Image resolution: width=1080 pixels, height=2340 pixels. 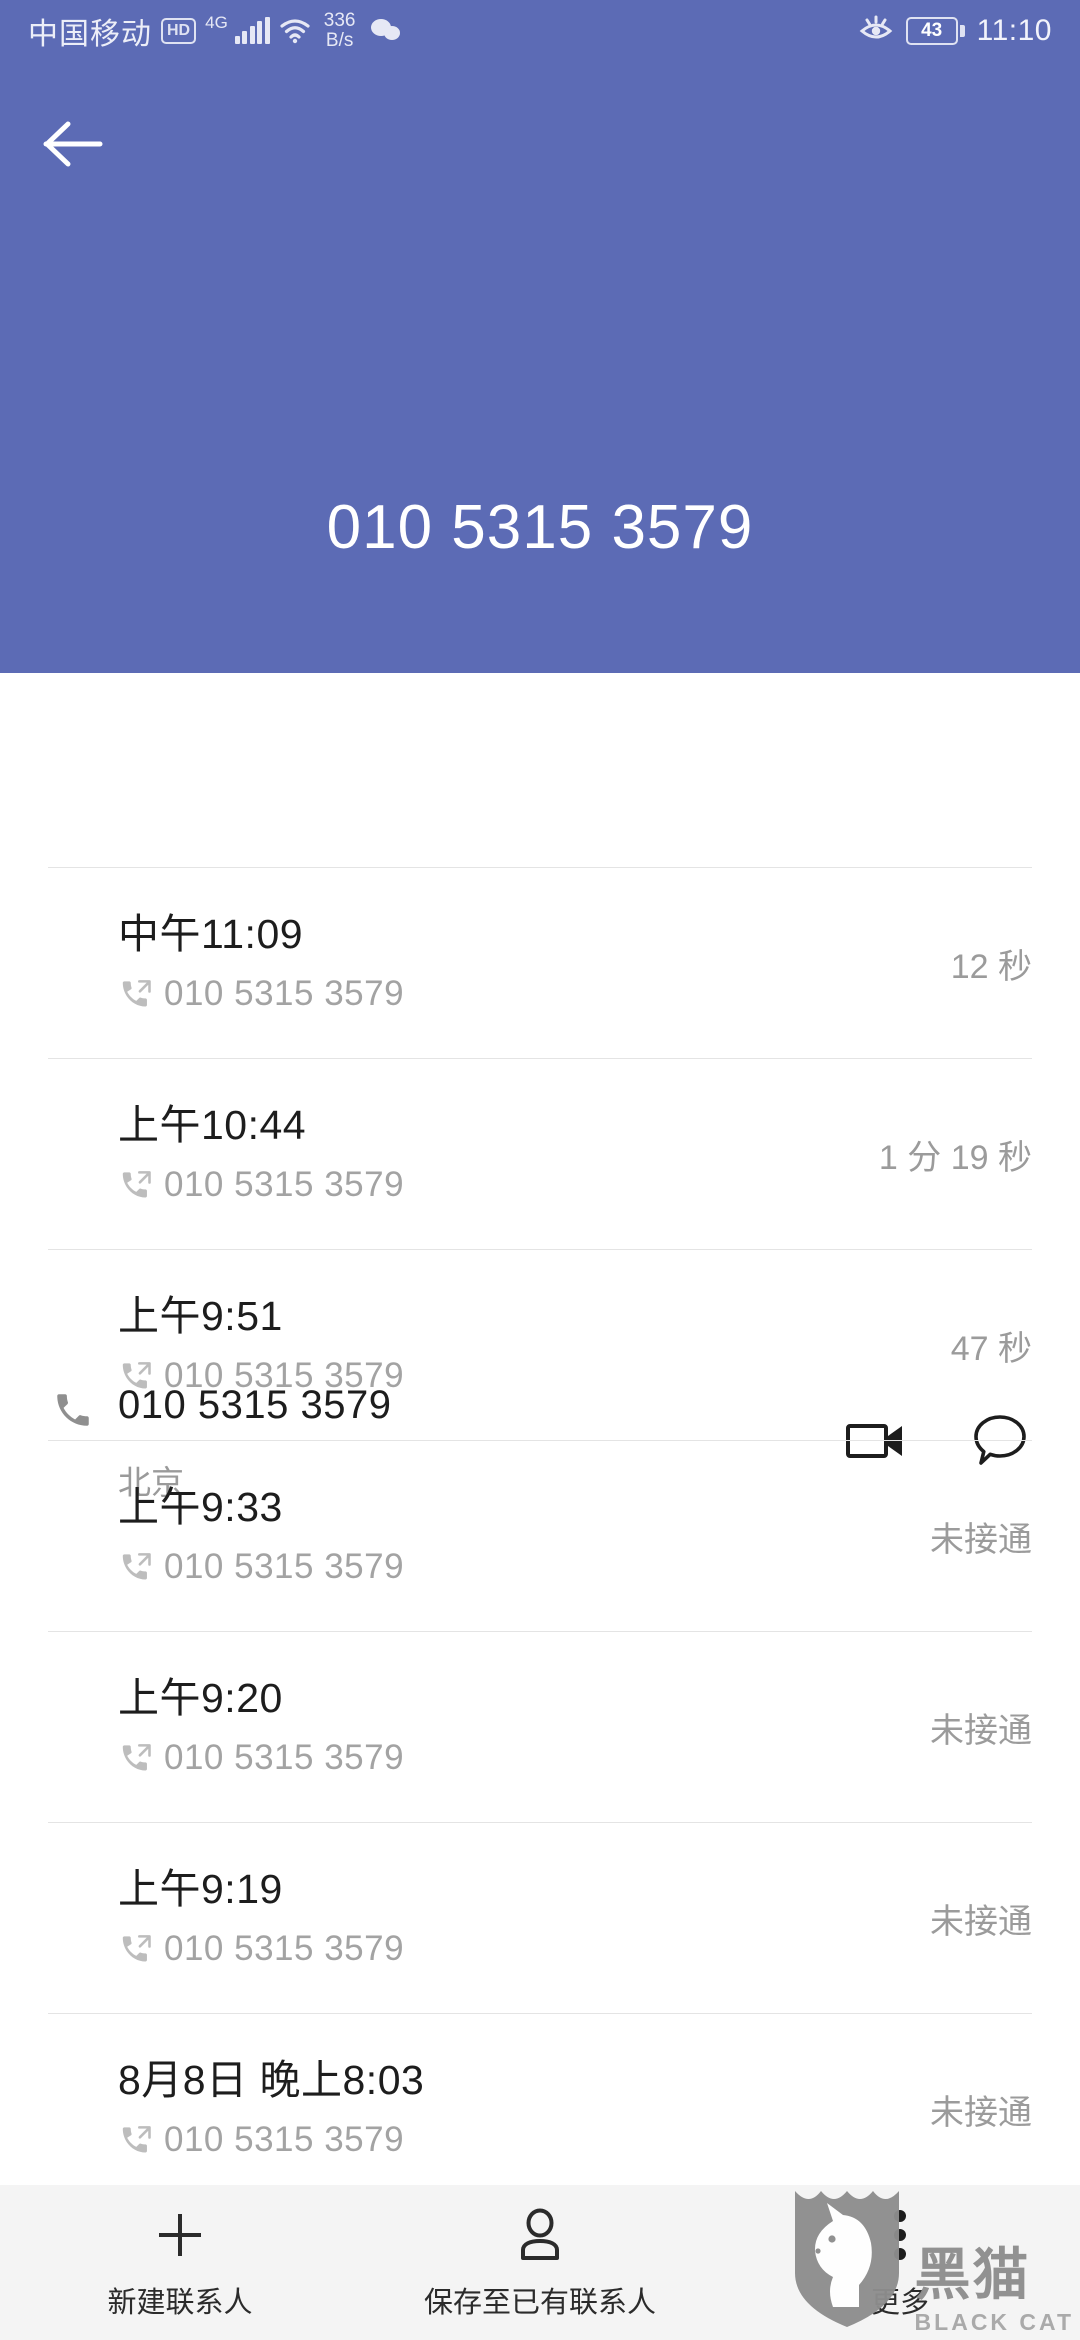 I want to click on wifi-icon, so click(x=295, y=31).